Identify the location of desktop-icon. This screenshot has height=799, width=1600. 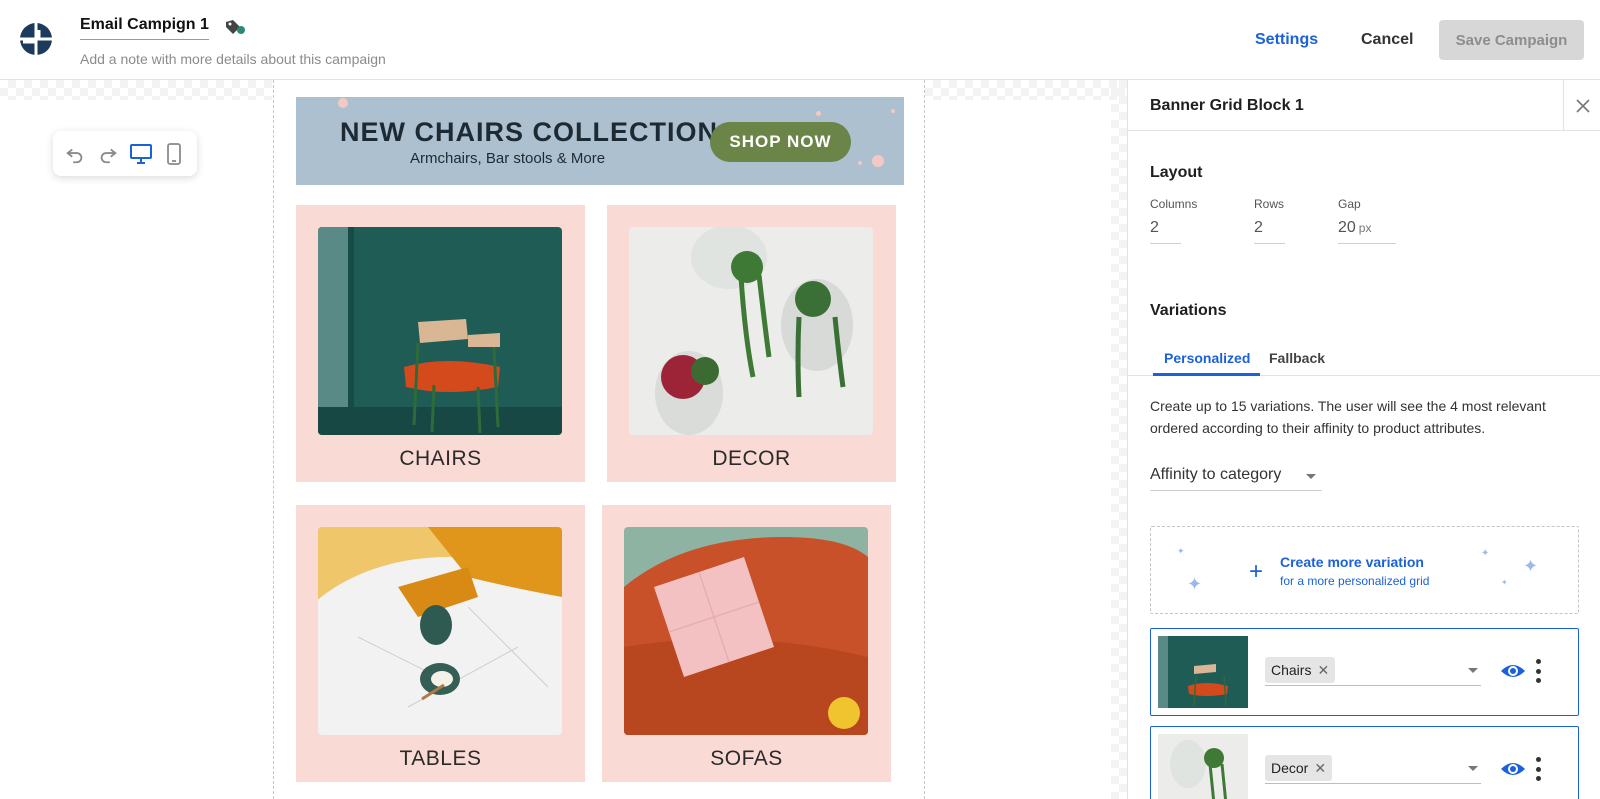
(141, 154).